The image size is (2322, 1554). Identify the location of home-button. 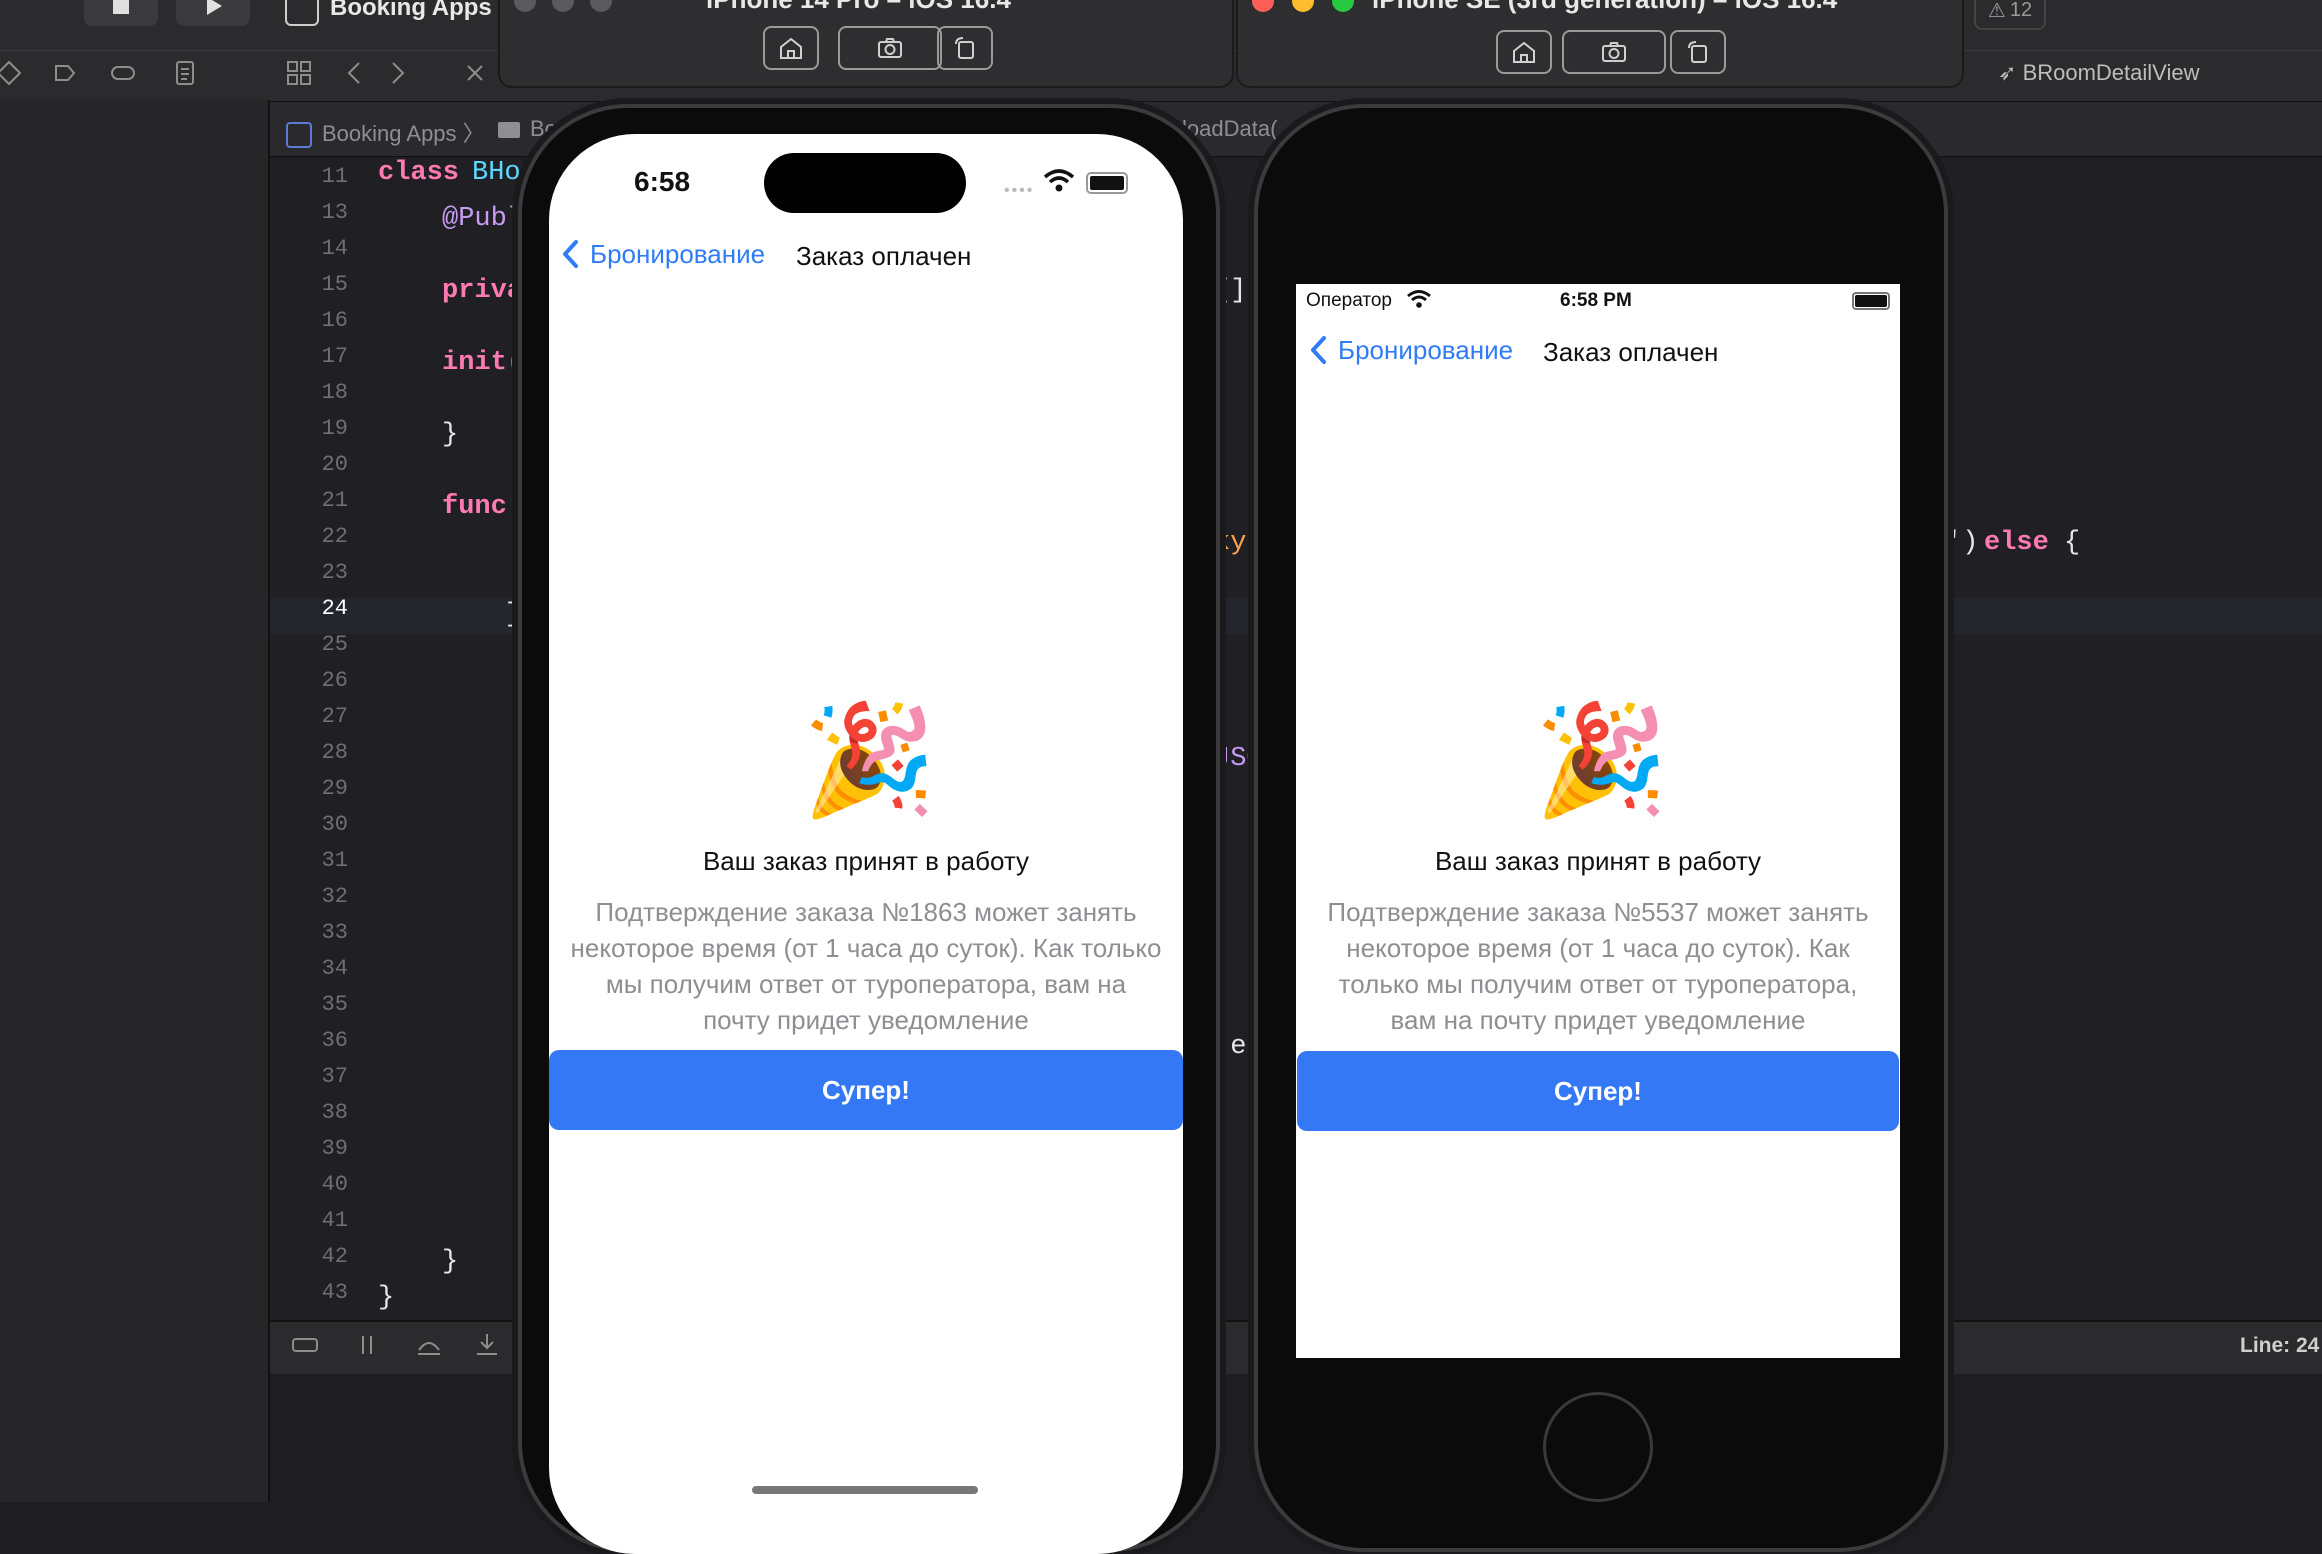
(1598, 1447).